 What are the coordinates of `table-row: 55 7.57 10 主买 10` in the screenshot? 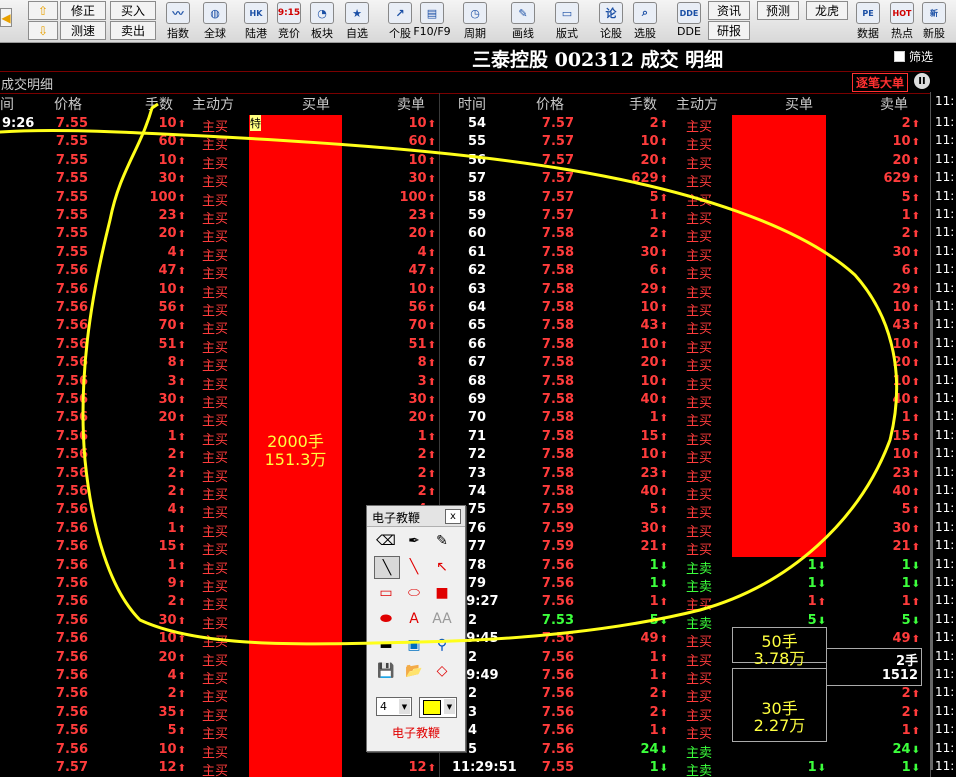 It's located at (465, 143).